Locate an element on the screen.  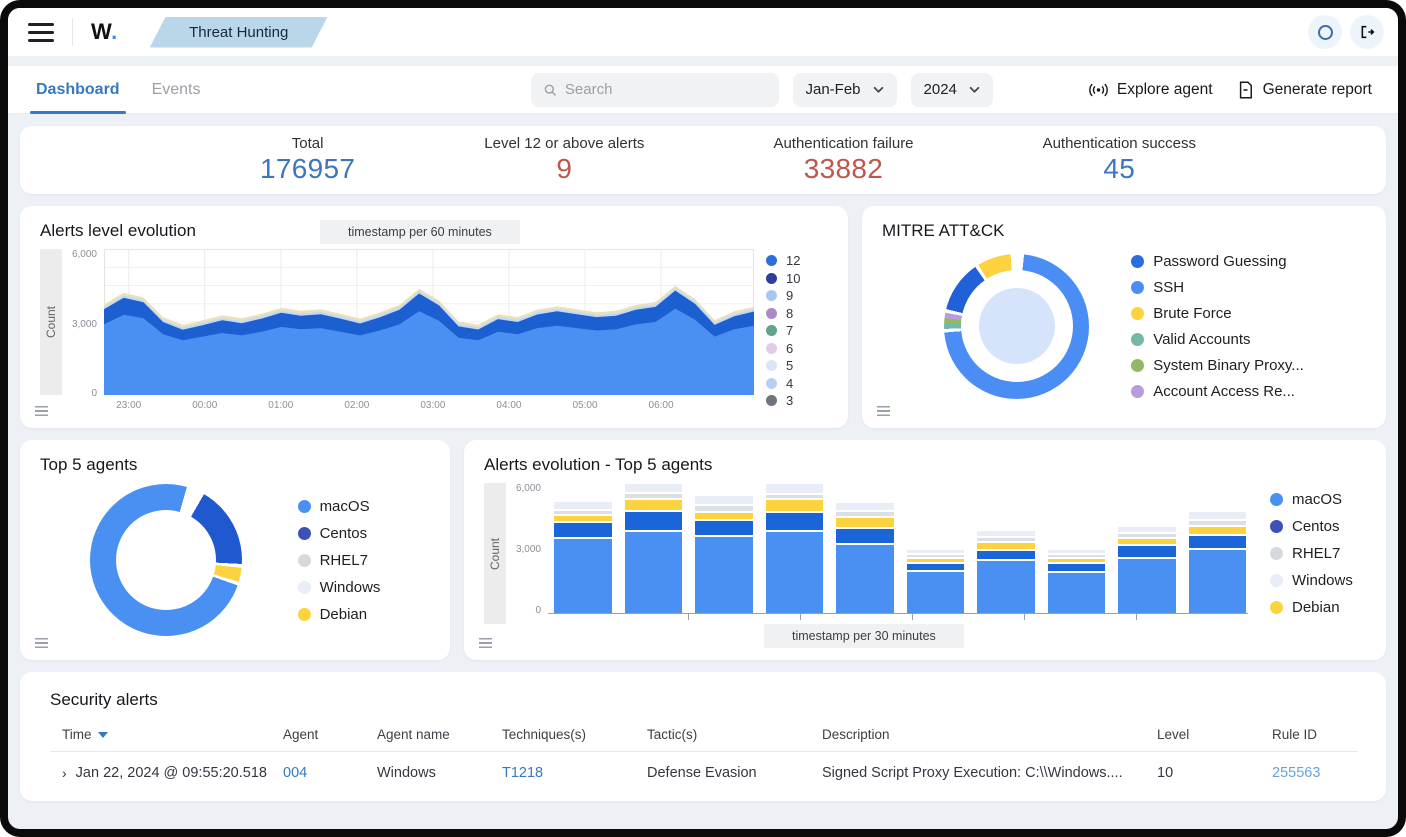
legend-item: Password Guessing is located at coordinates (1217, 261).